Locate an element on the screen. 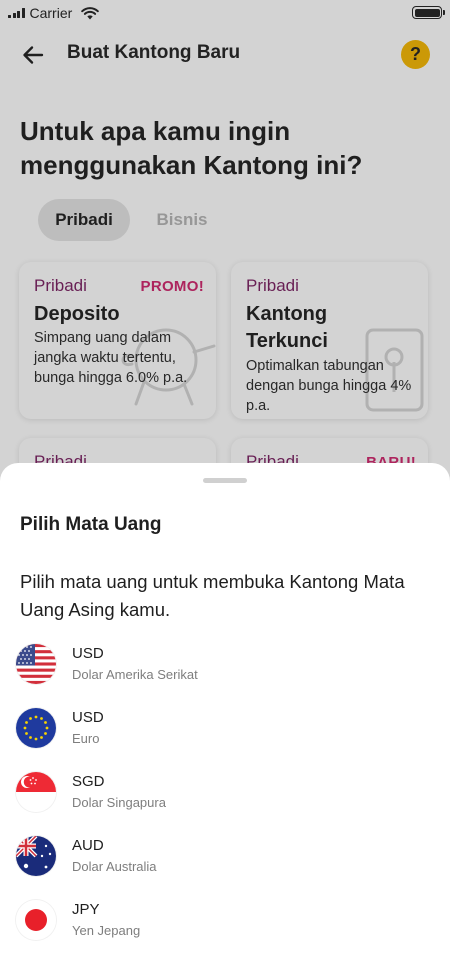 The height and width of the screenshot is (975, 450). currency-name: Yen Jepang is located at coordinates (106, 930).